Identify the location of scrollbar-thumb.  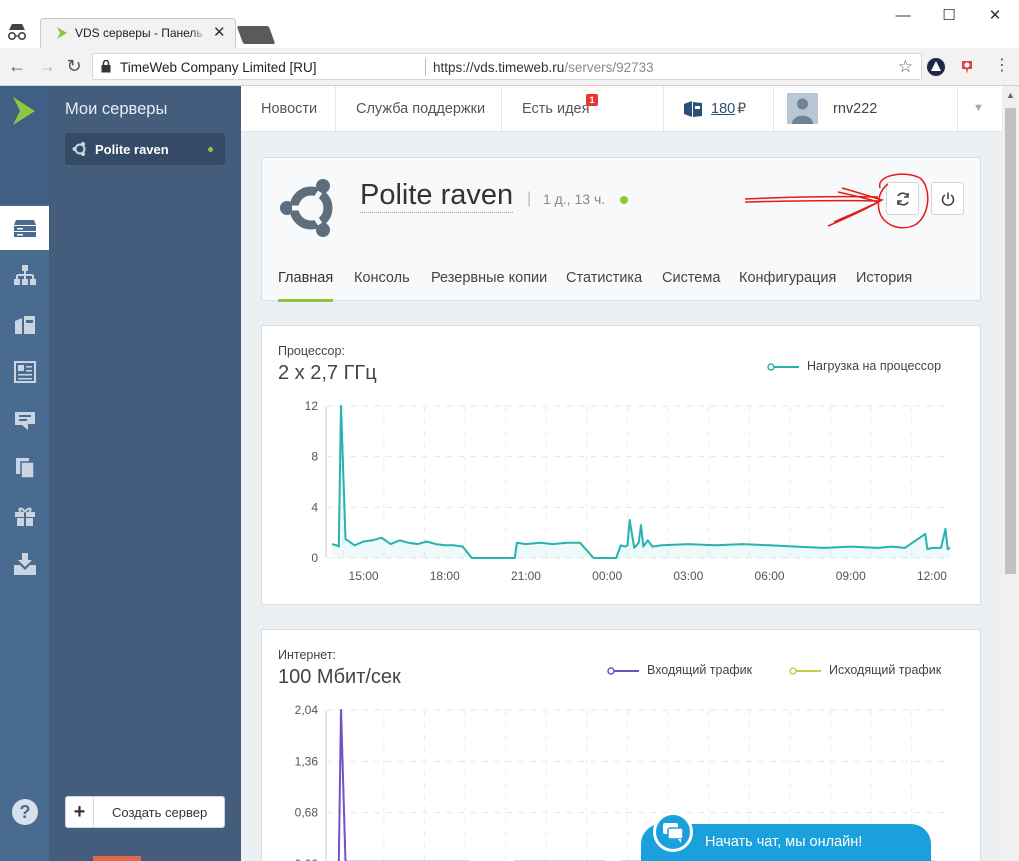
(1010, 341).